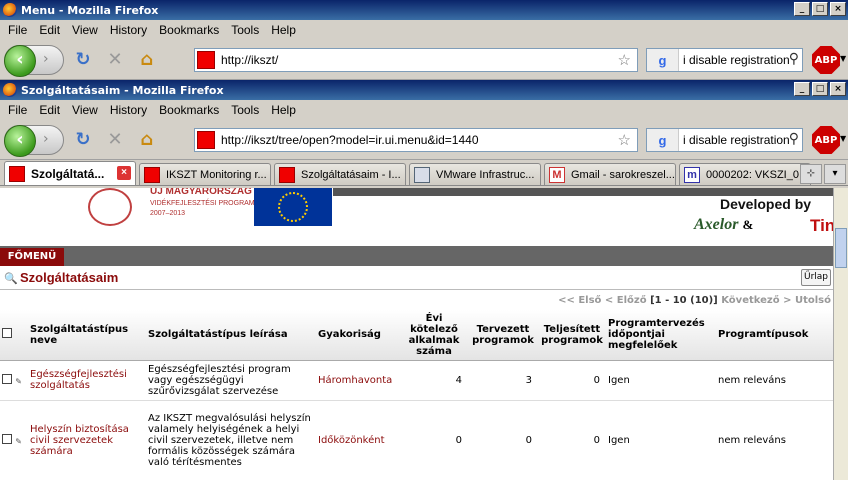 The width and height of the screenshot is (848, 480). I want to click on column-header: Programtervezés időpontjai megfelelőek, so click(661, 335).